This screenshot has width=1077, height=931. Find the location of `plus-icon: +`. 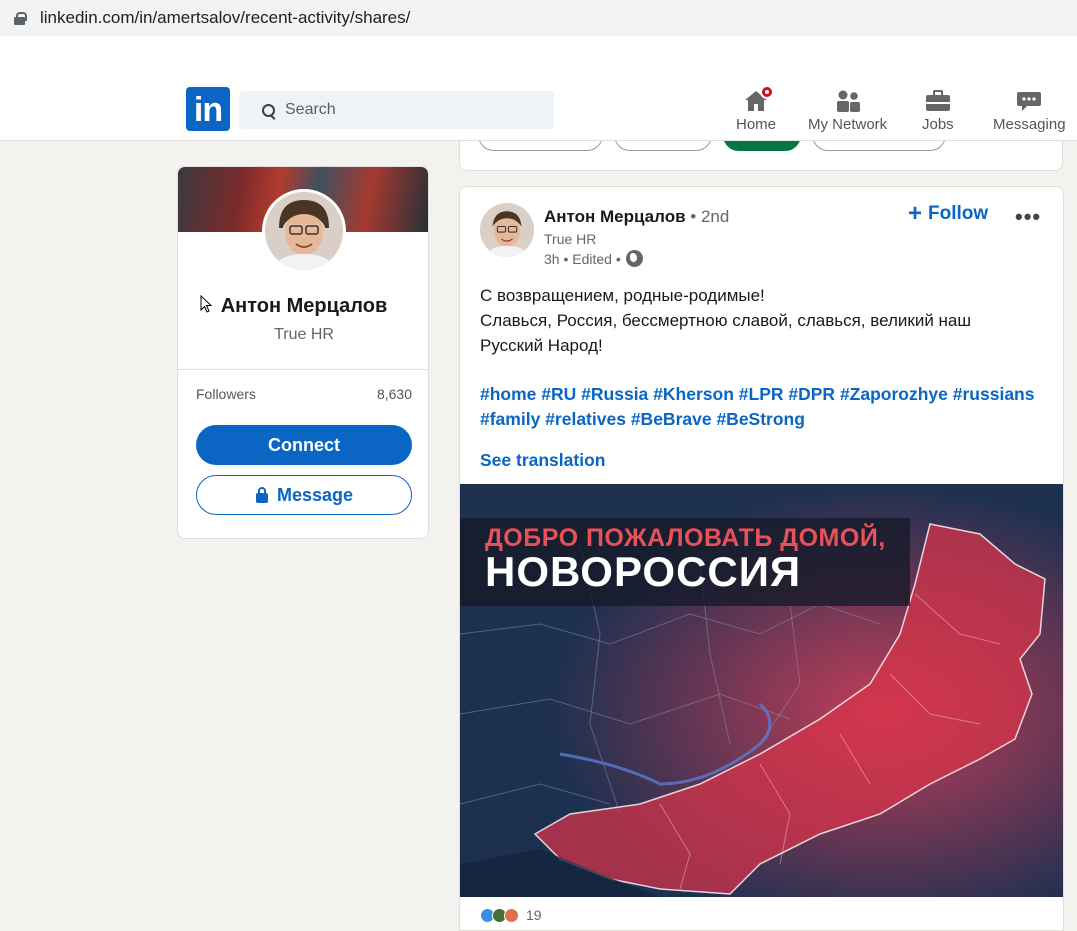

plus-icon: + is located at coordinates (915, 213).